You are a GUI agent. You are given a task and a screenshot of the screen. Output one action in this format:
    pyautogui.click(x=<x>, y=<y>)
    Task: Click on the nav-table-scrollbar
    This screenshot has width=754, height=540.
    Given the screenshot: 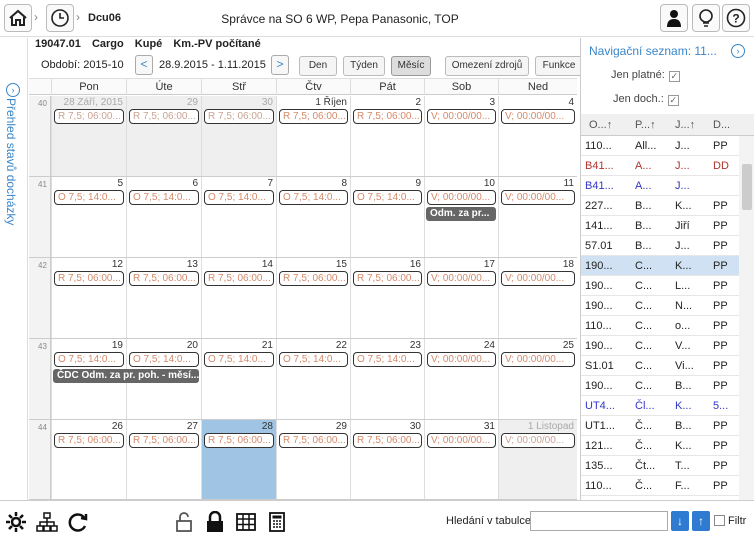 What is the action you would take?
    pyautogui.click(x=746, y=318)
    